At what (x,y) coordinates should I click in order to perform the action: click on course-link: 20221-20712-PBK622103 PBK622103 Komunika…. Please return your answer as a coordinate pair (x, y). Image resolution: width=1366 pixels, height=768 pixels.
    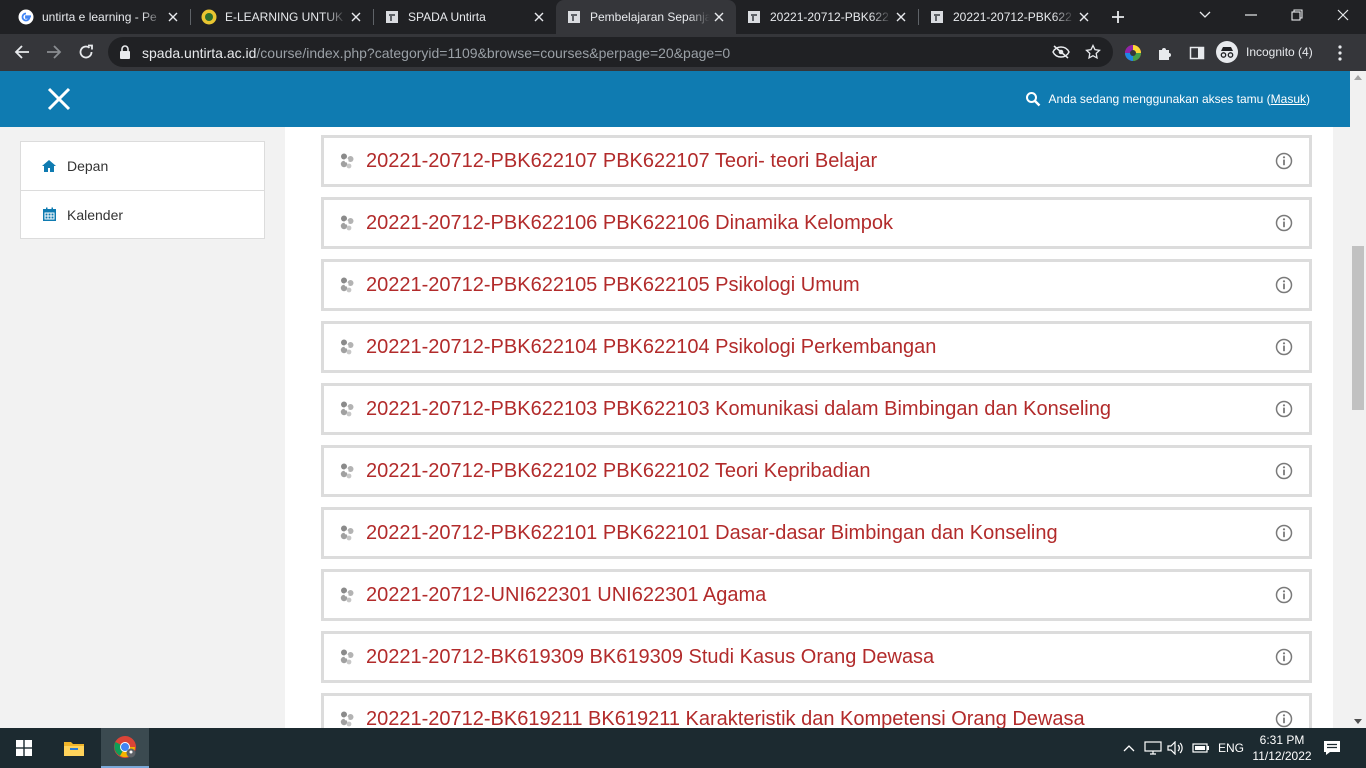
    Looking at the image, I should click on (820, 409).